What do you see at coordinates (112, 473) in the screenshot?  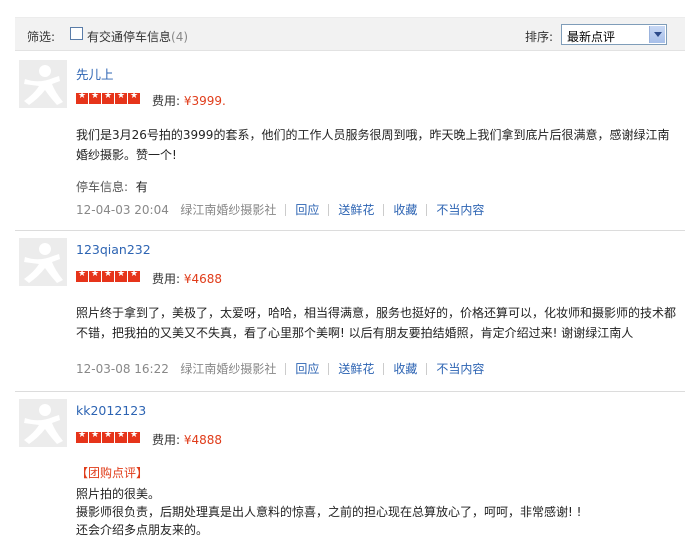 I see `group-buy-tag: 【团购点评】` at bounding box center [112, 473].